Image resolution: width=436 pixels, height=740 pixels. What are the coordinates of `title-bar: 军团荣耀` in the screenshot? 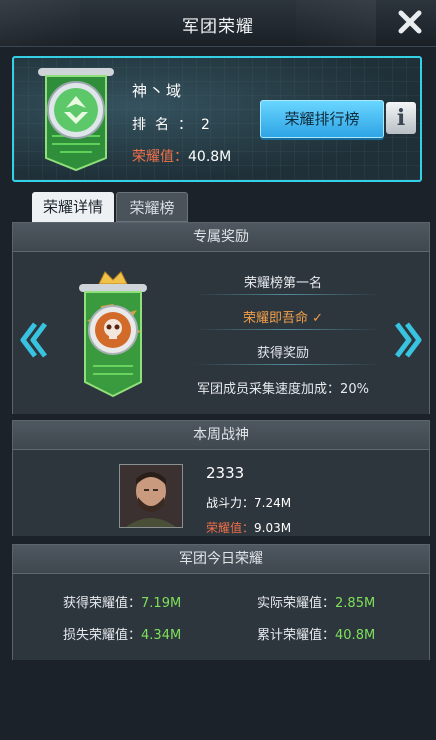 It's located at (218, 23).